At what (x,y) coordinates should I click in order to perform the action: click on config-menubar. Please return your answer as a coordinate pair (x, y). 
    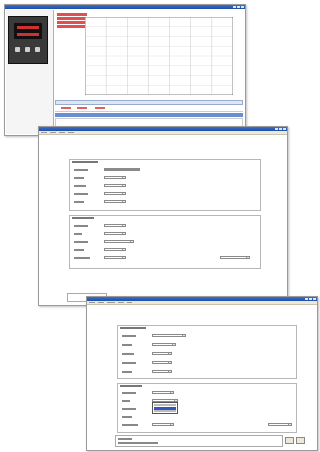
    Looking at the image, I should click on (163, 133).